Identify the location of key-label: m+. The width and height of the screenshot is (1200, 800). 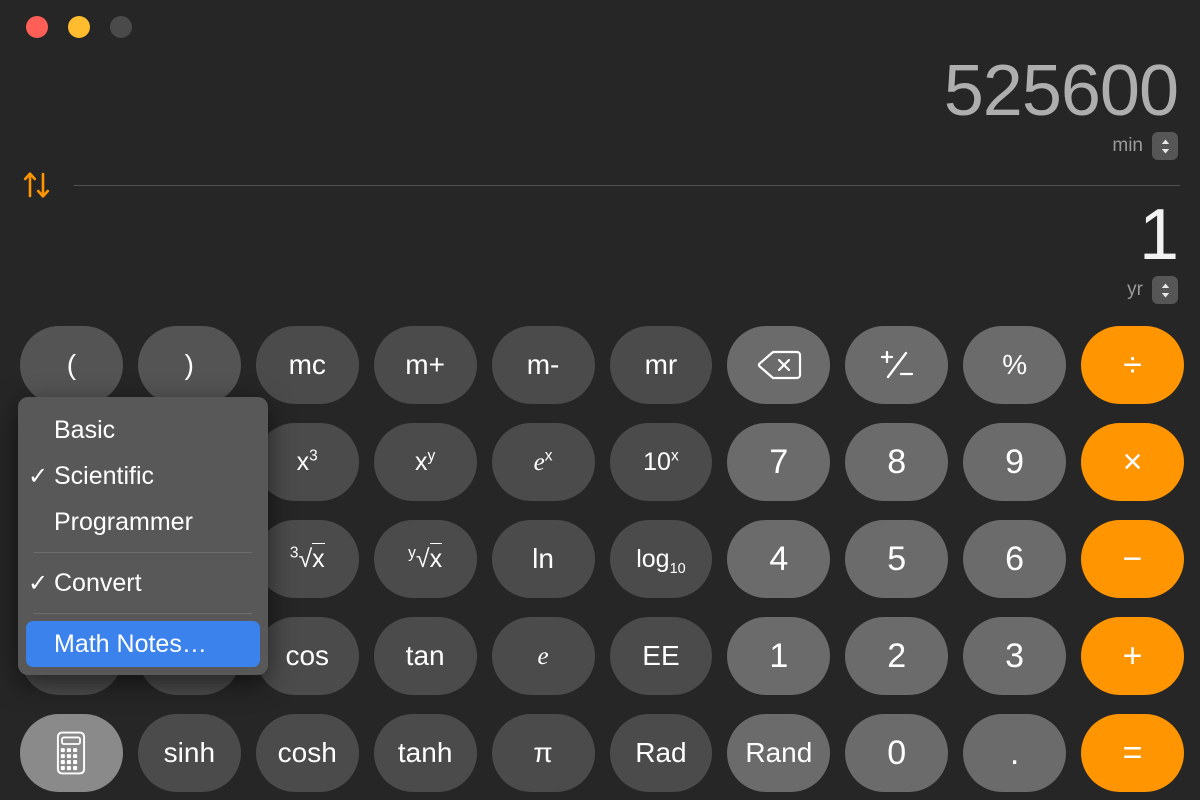
(425, 364).